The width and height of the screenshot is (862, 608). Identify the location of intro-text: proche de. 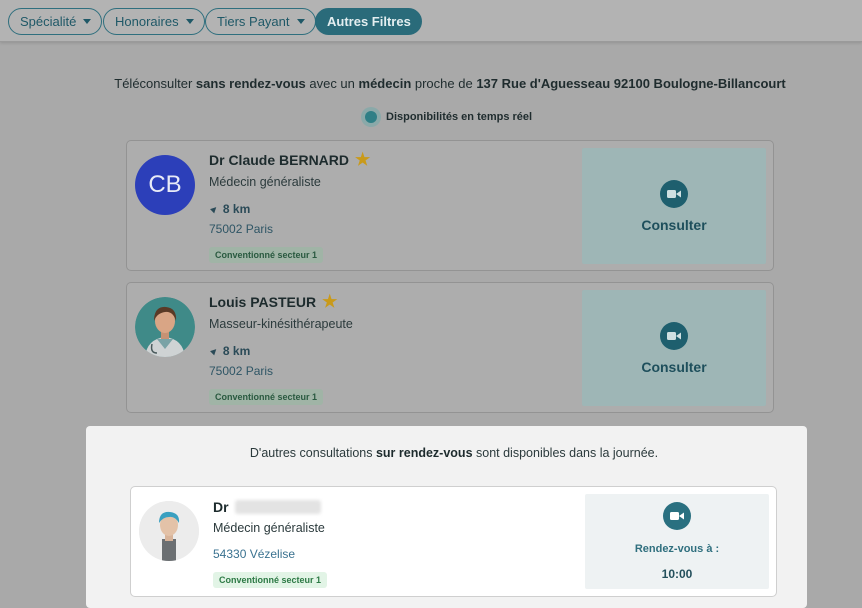
(444, 83).